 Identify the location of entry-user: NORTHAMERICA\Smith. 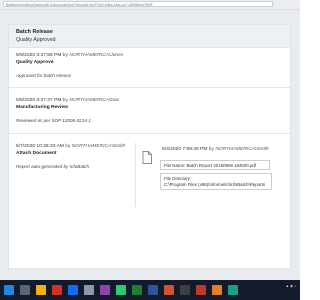
(98, 146).